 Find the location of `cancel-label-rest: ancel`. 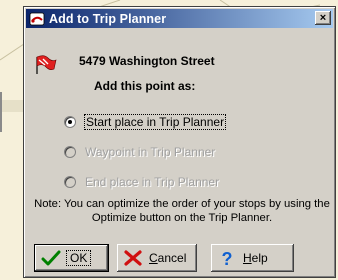

cancel-label-rest: ancel is located at coordinates (172, 258).